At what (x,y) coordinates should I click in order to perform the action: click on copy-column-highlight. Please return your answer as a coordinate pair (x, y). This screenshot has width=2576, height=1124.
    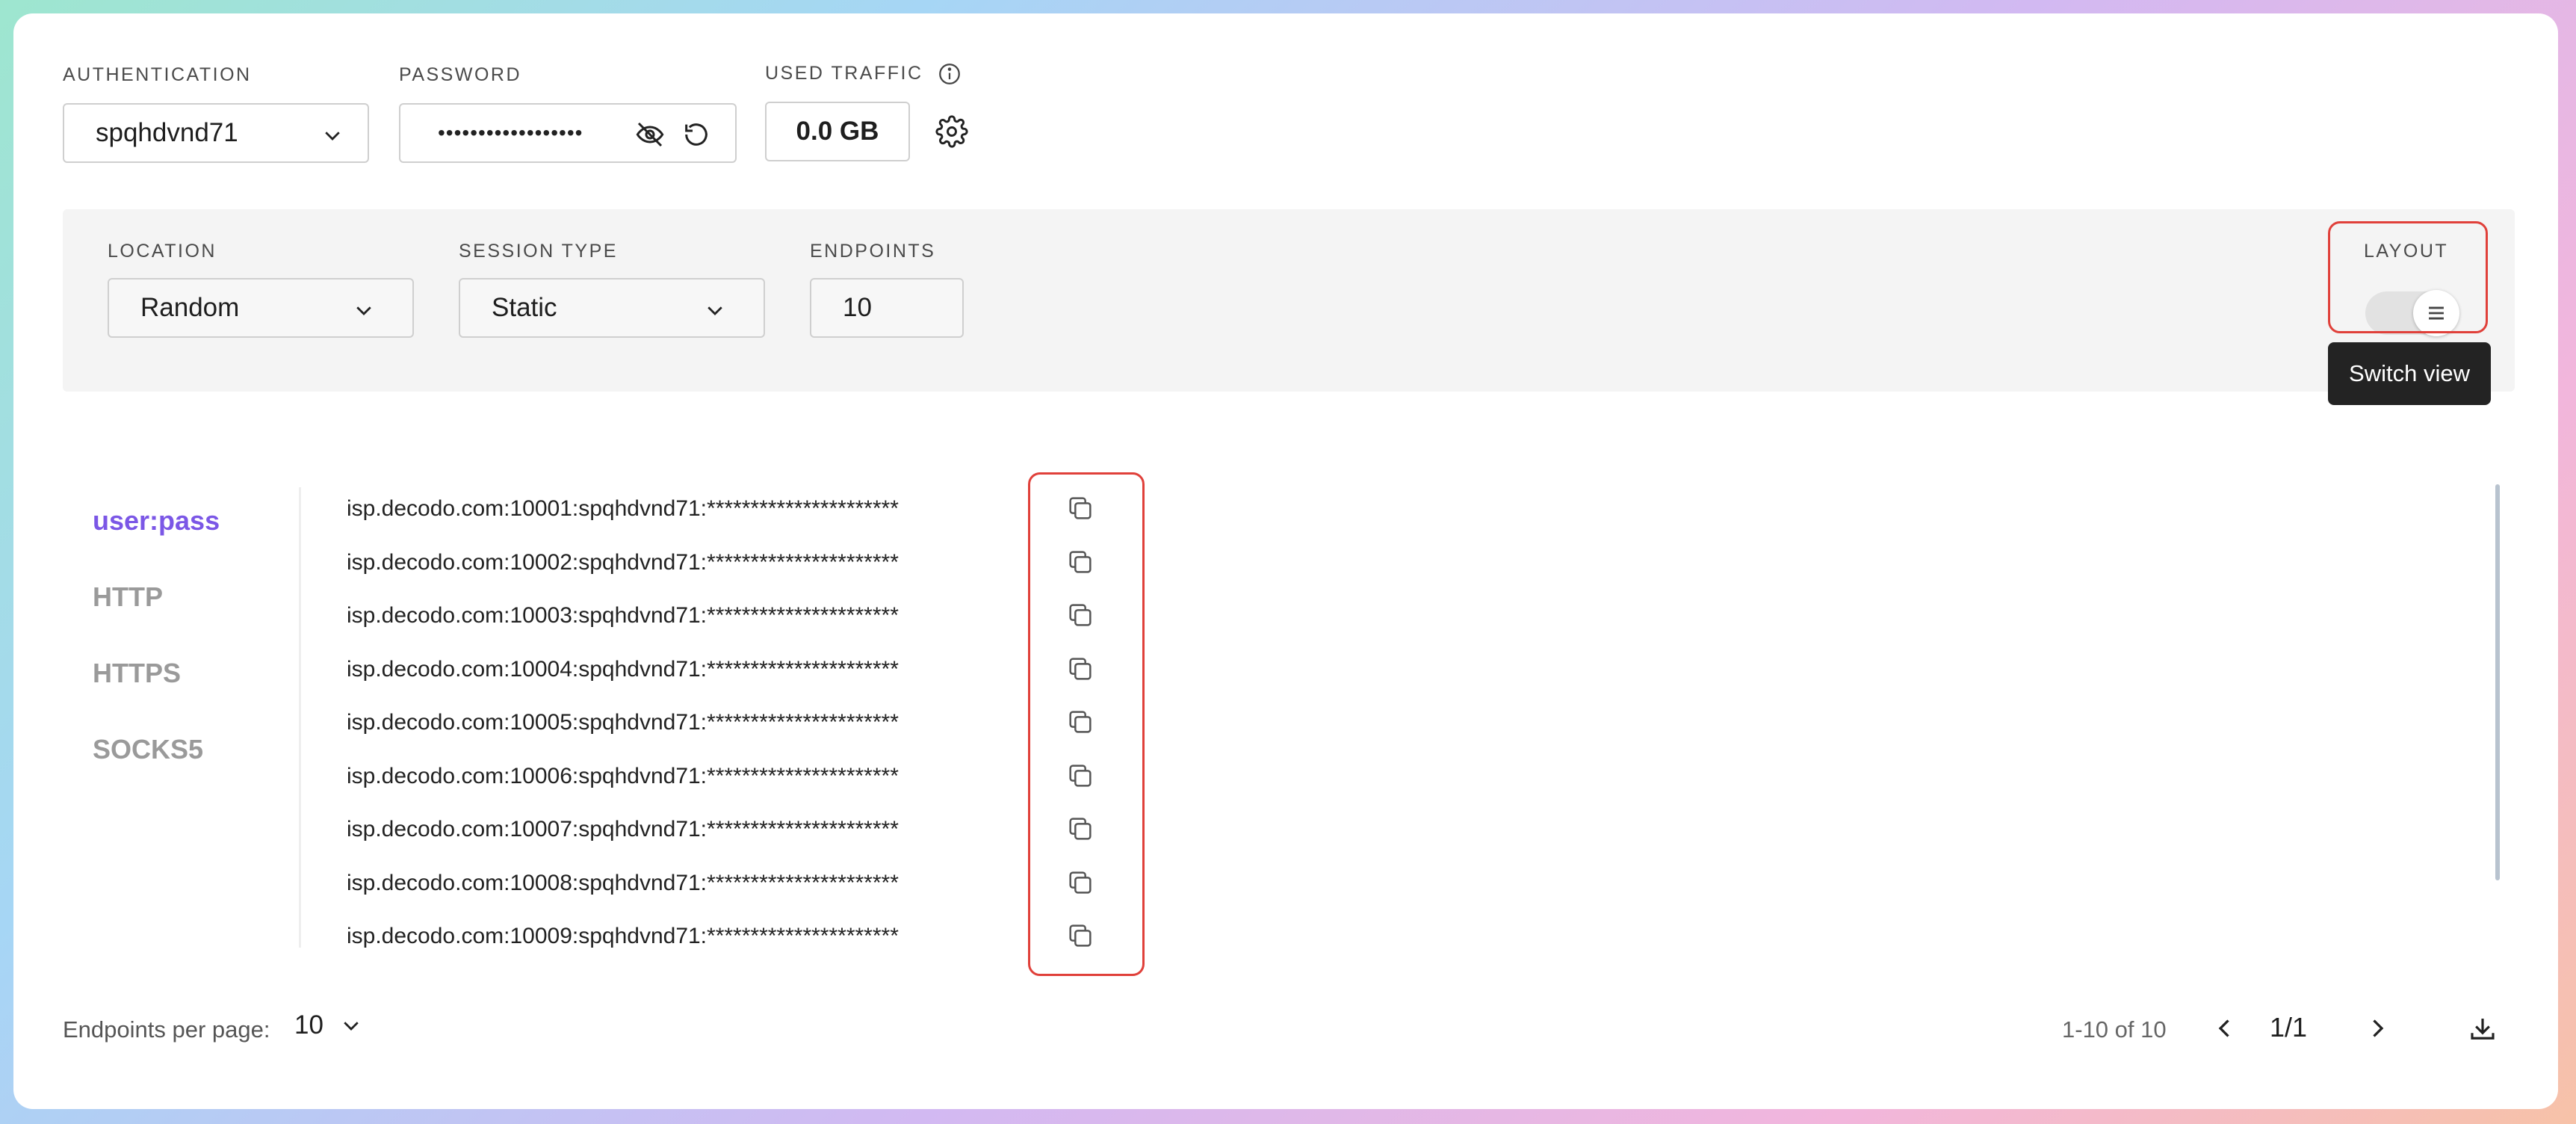
    Looking at the image, I should click on (1086, 724).